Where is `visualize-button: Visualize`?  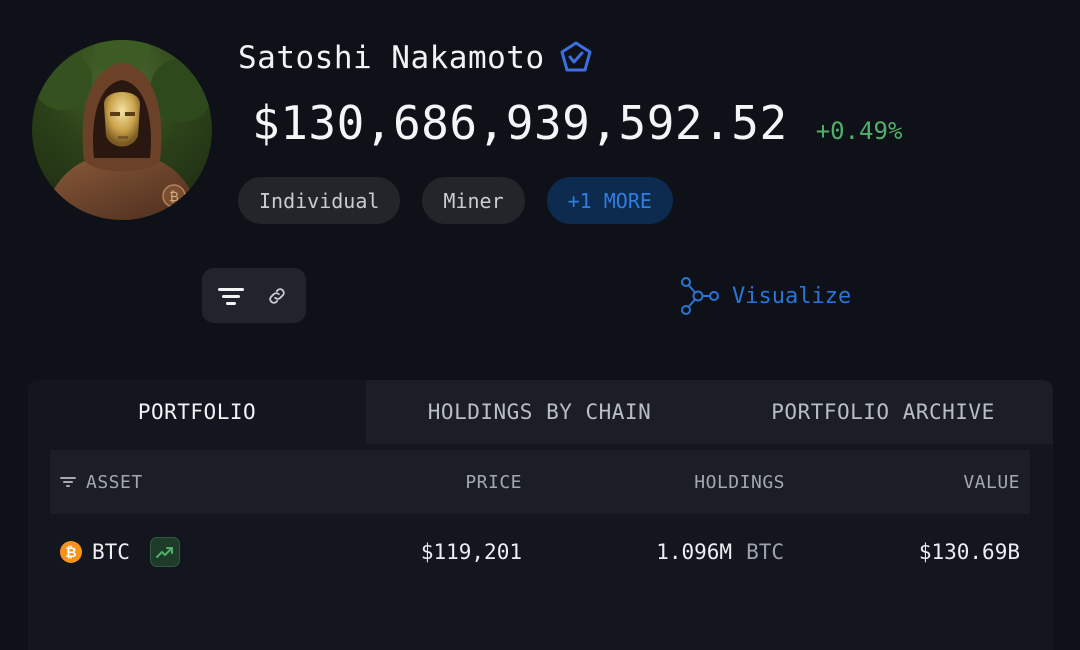 visualize-button: Visualize is located at coordinates (764, 296).